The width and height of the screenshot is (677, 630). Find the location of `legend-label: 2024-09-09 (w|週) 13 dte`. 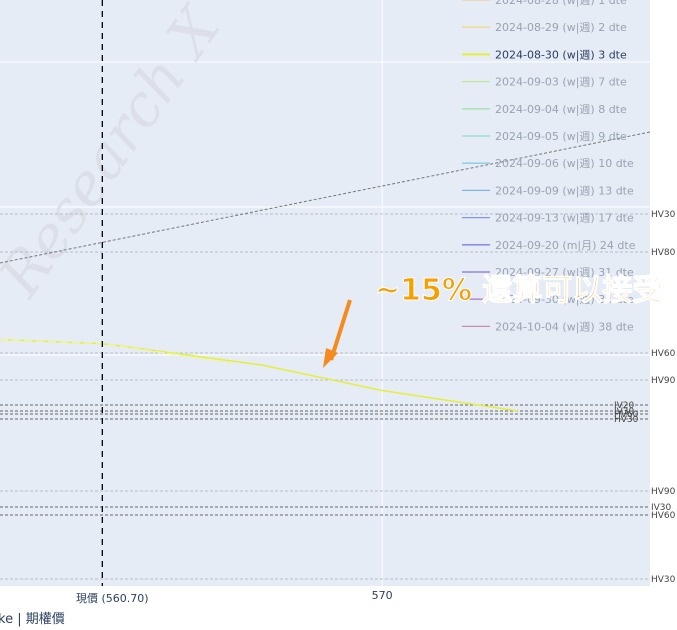

legend-label: 2024-09-09 (w|週) 13 dte is located at coordinates (564, 190).